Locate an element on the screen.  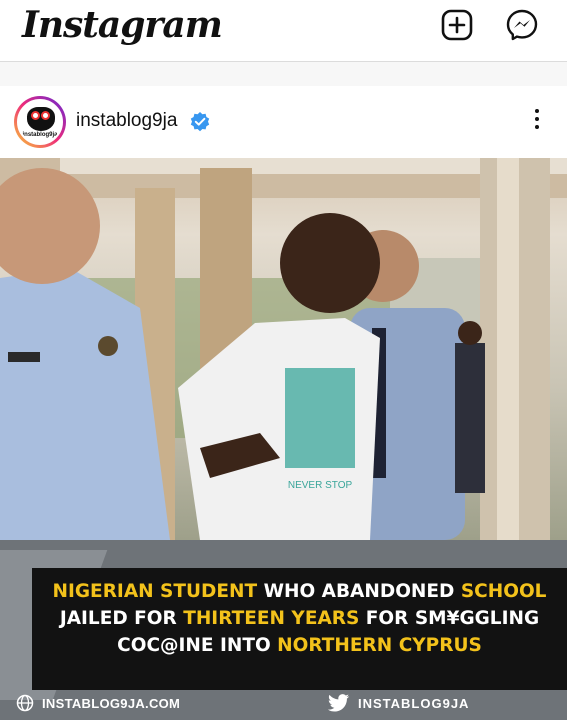
caption-segment: NORTHERN CYPRUS is located at coordinates (379, 645).